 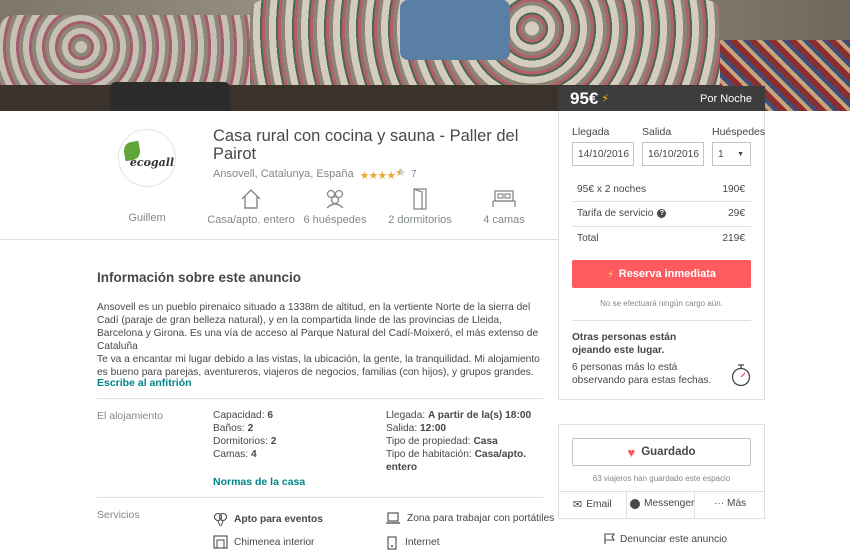 I want to click on baths-row: Baños: 2, so click(x=244, y=428).